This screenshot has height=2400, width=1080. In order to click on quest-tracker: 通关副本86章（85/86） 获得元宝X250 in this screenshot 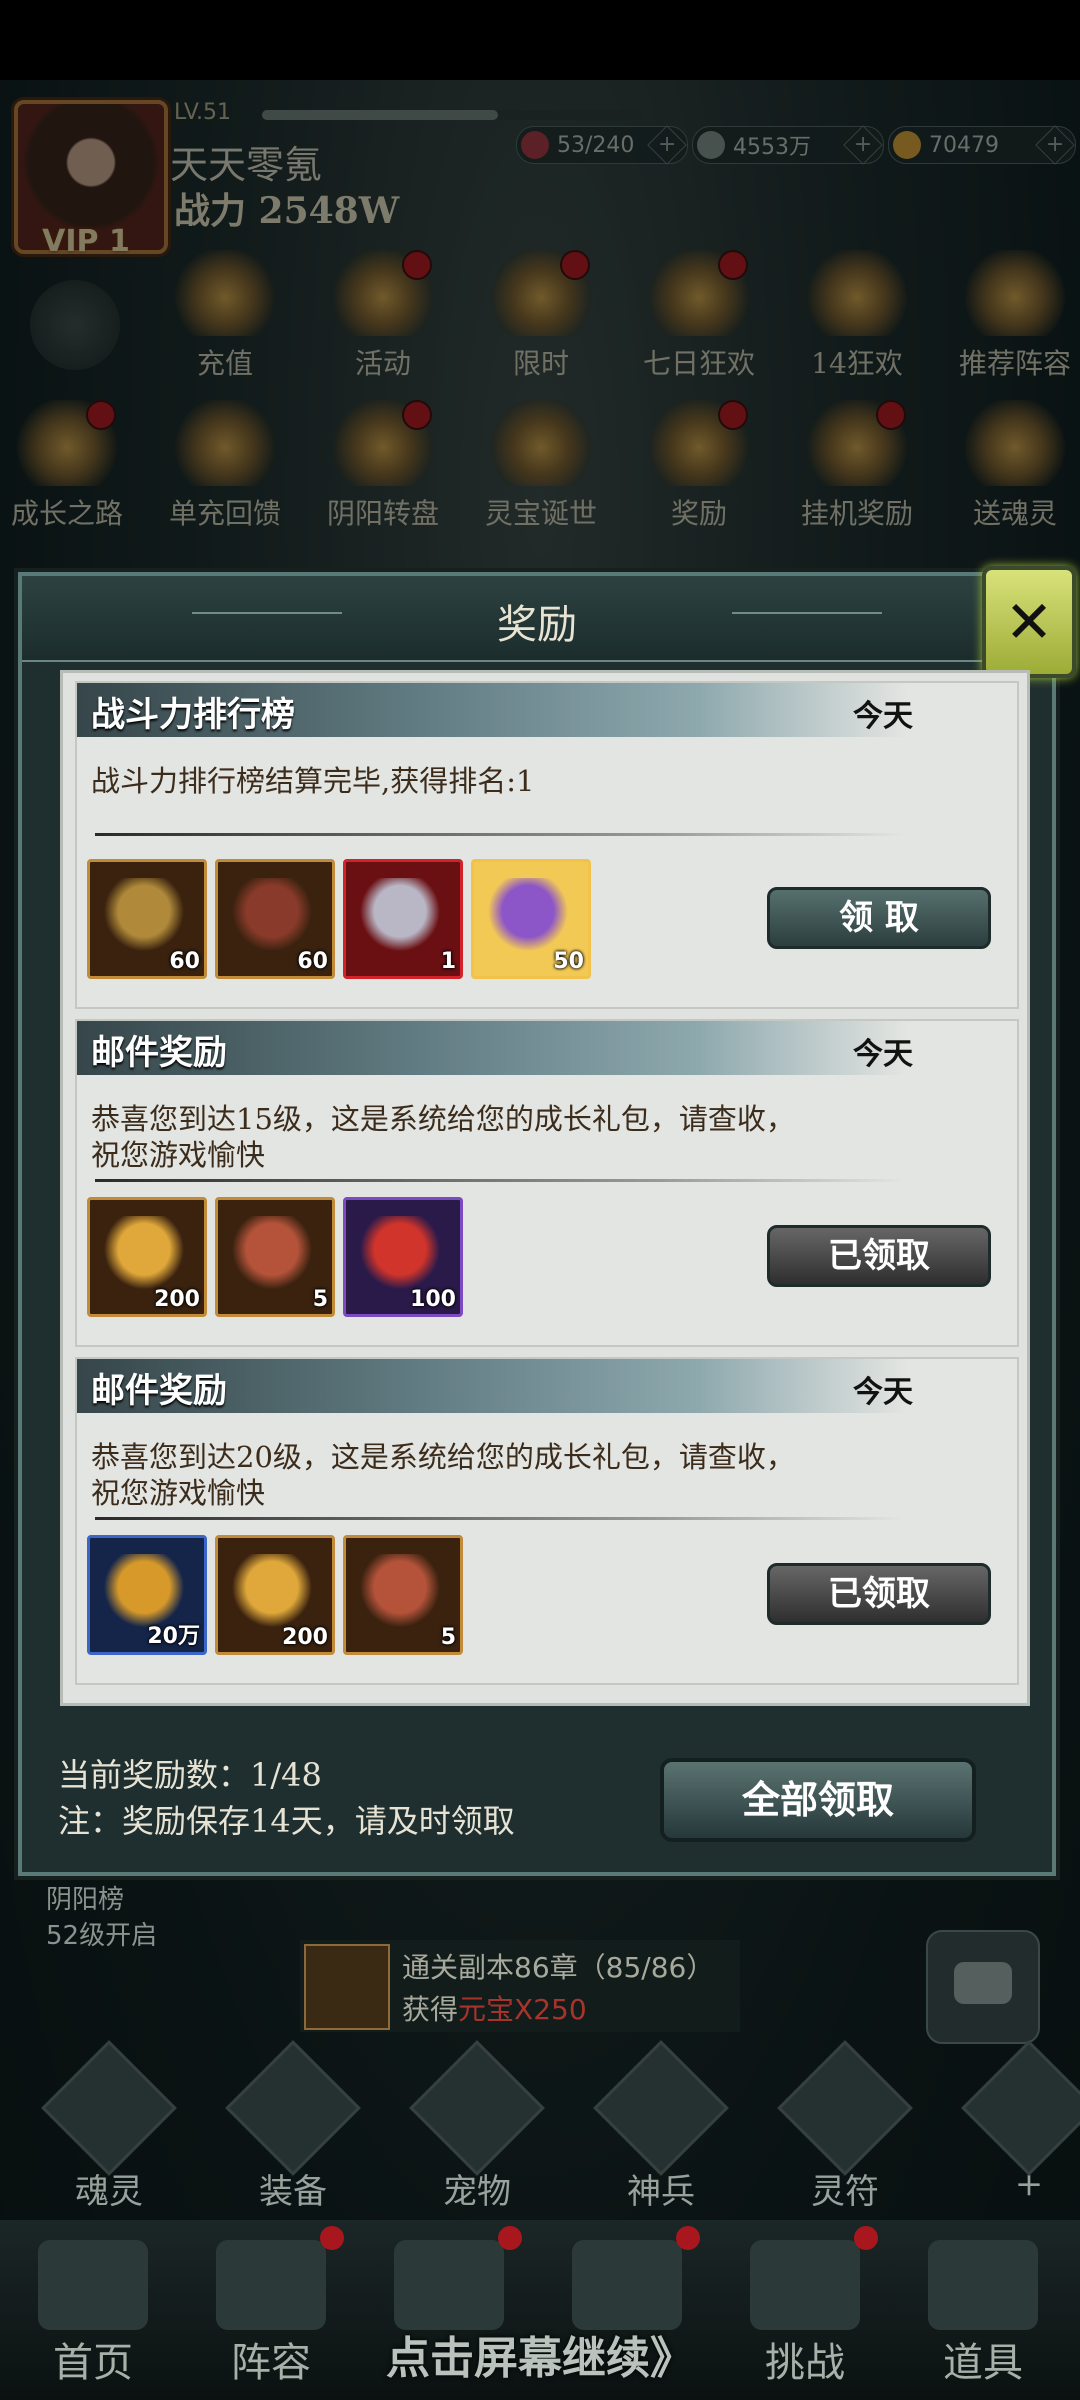, I will do `click(520, 1986)`.